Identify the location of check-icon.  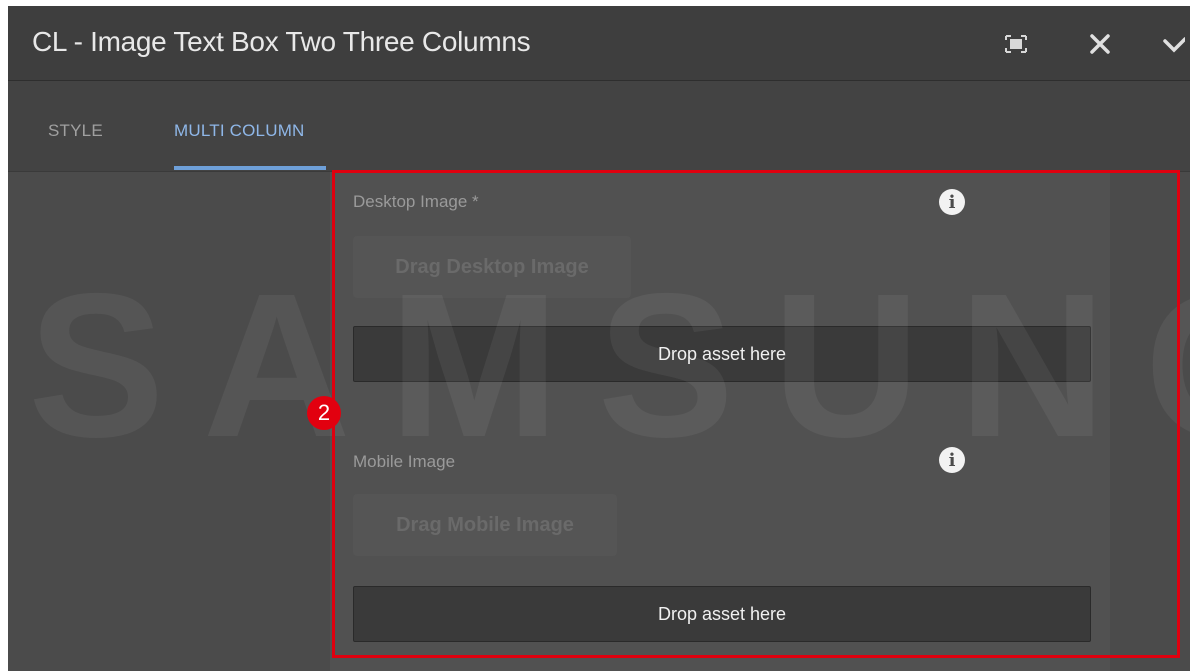
(1174, 45).